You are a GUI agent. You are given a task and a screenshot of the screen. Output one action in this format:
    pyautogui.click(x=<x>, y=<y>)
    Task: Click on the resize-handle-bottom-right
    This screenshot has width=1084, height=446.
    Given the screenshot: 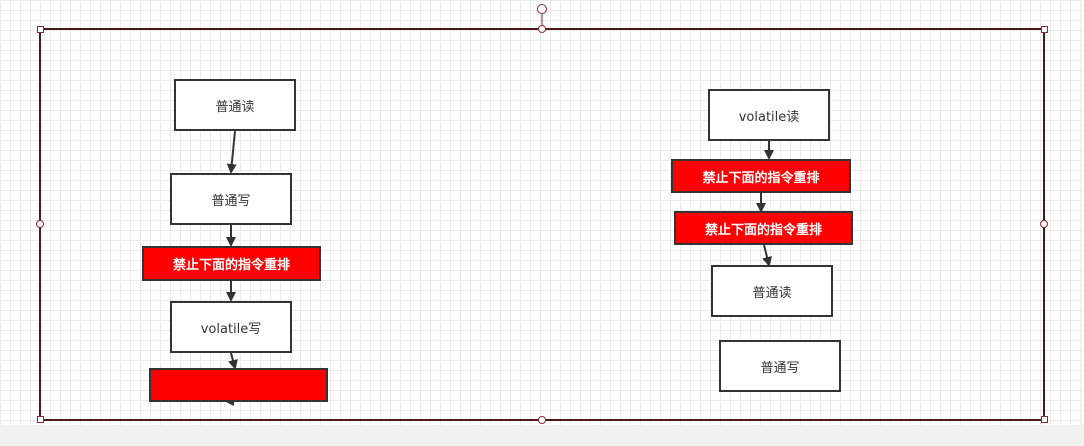 What is the action you would take?
    pyautogui.click(x=1044, y=419)
    